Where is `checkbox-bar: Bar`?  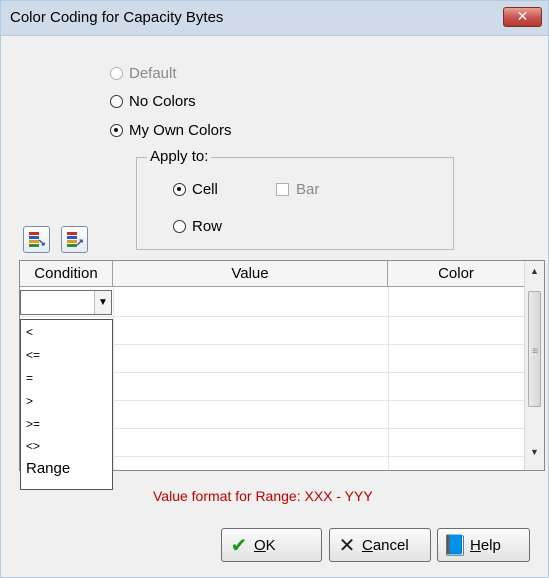 checkbox-bar: Bar is located at coordinates (297, 189).